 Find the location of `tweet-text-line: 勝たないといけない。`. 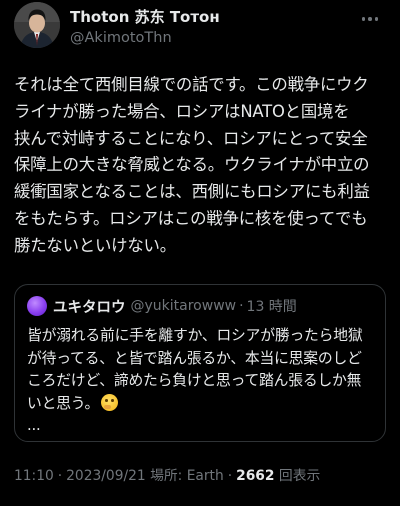

tweet-text-line: 勝たないといけない。 is located at coordinates (95, 245).